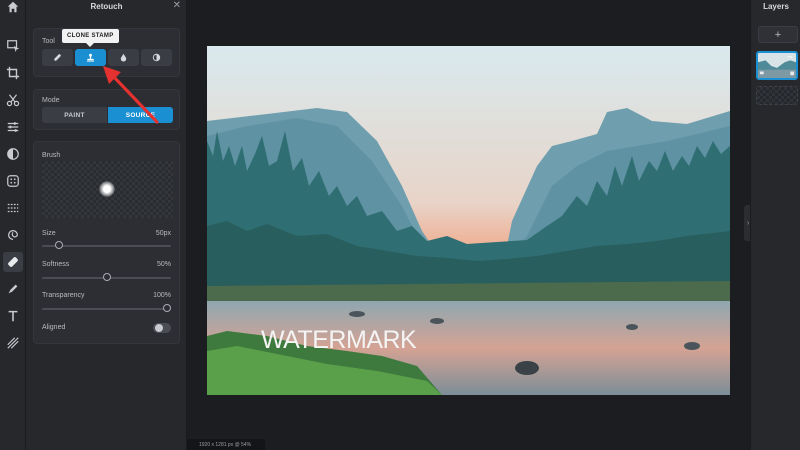  Describe the element at coordinates (63, 295) in the screenshot. I see `transparency-label: Transparency` at that location.